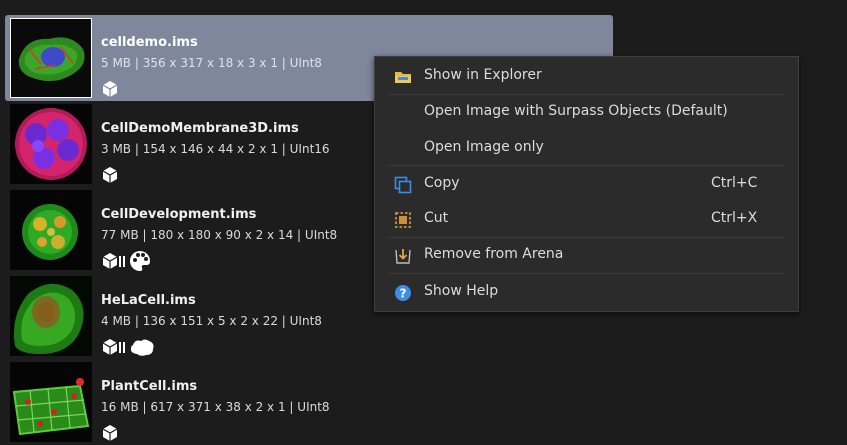  I want to click on menu-item-show-in-explorer: Show in Explorer, so click(586, 76).